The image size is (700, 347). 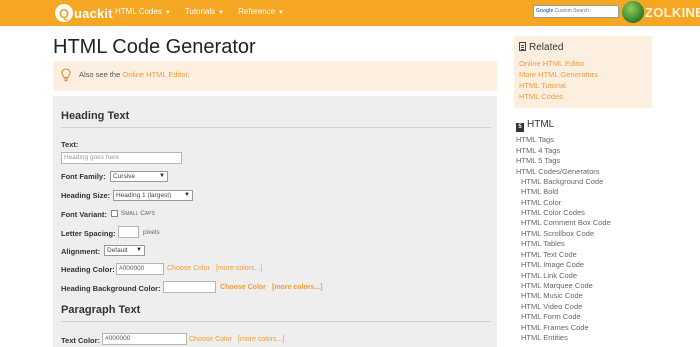 What do you see at coordinates (128, 232) in the screenshot?
I see `letter-spacing-input` at bounding box center [128, 232].